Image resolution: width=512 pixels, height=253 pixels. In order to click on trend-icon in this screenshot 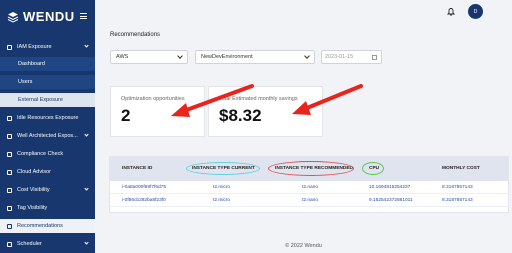, I will do `click(9, 226)`.